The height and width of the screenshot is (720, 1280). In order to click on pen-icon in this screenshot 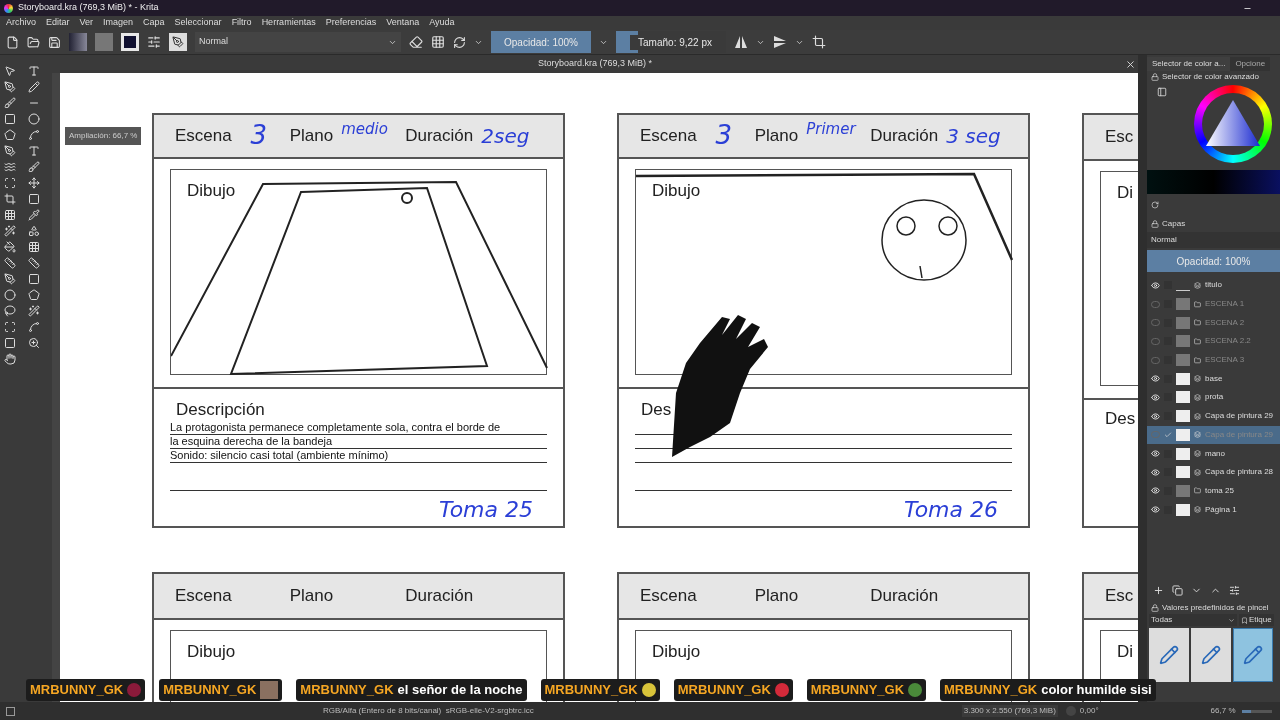, I will do `click(10, 87)`.